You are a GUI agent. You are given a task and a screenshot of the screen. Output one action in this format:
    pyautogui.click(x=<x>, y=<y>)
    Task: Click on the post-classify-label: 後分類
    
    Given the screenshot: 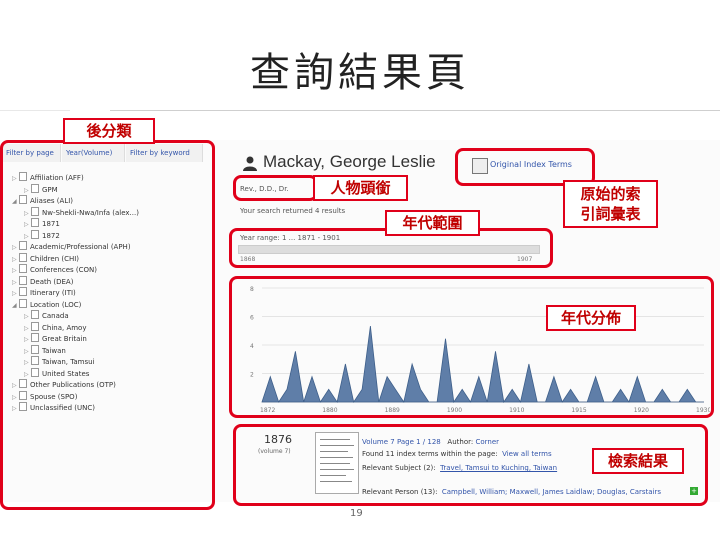 What is the action you would take?
    pyautogui.click(x=109, y=131)
    